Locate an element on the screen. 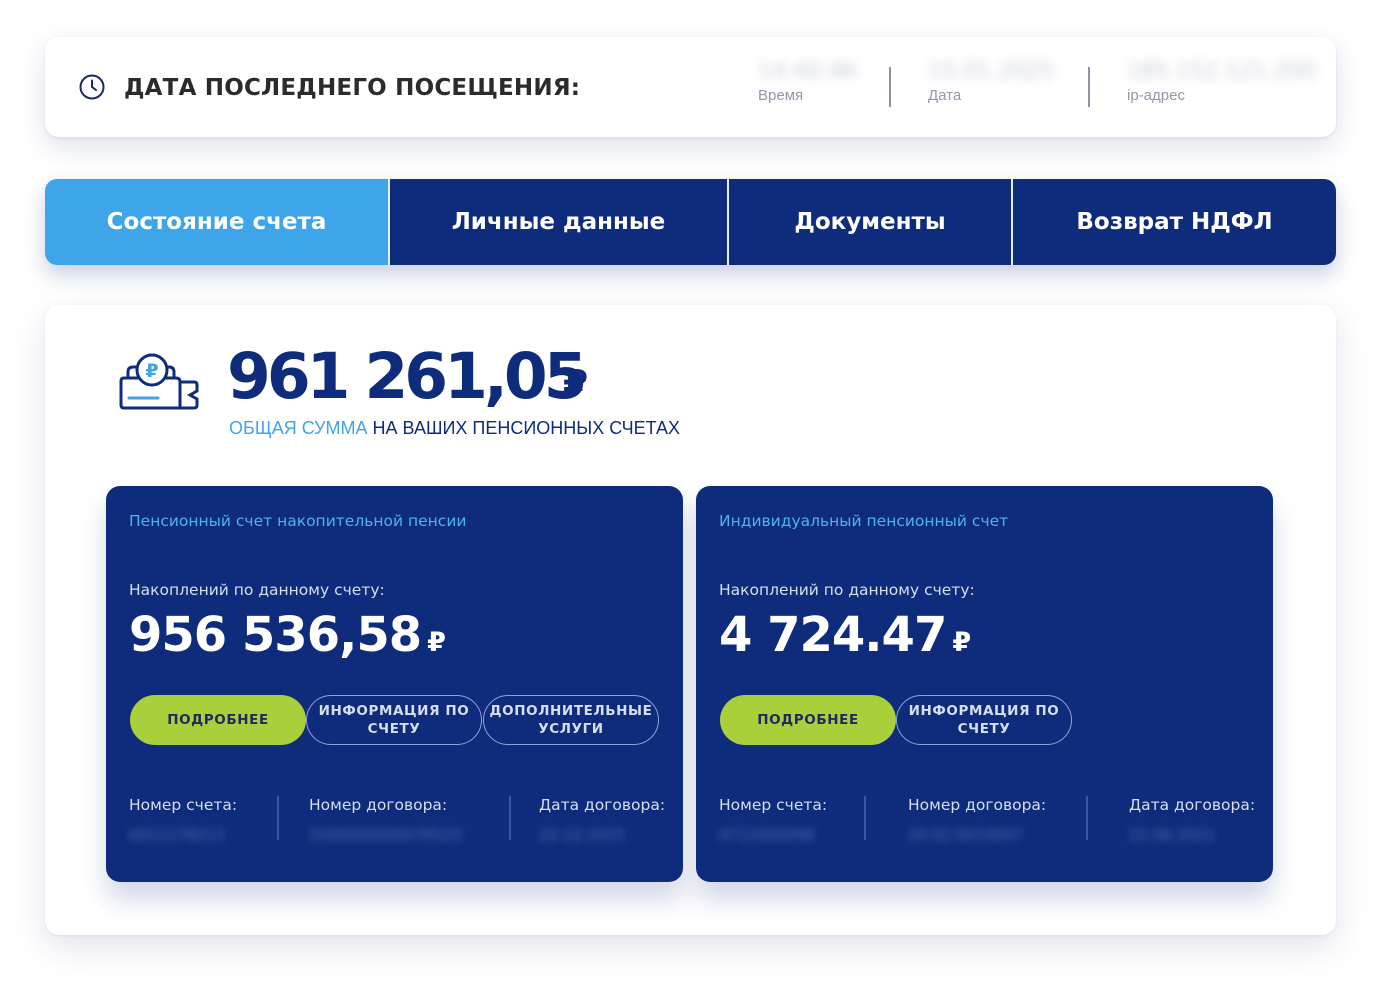  contract-date: Дата договора: 22.06.2021 is located at coordinates (1192, 820).